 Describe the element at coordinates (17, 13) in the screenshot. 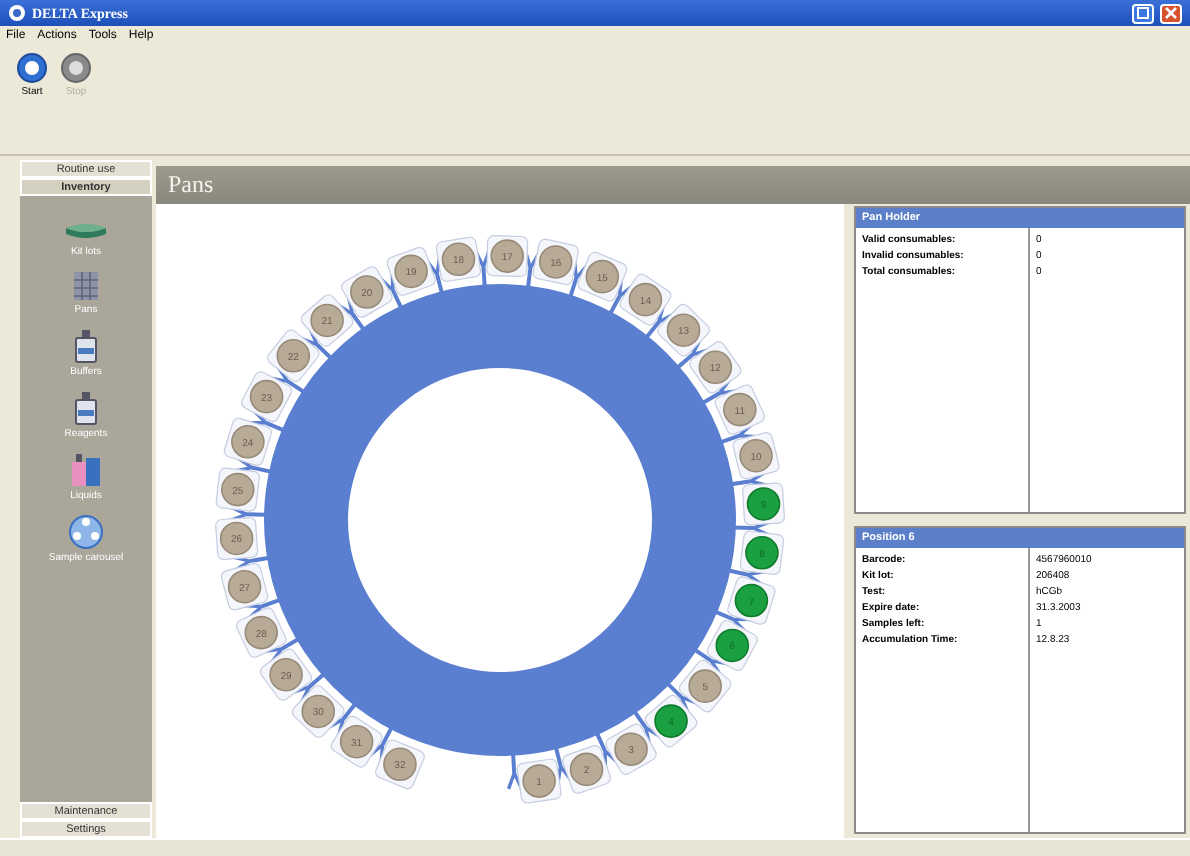

I see `app-icon` at that location.